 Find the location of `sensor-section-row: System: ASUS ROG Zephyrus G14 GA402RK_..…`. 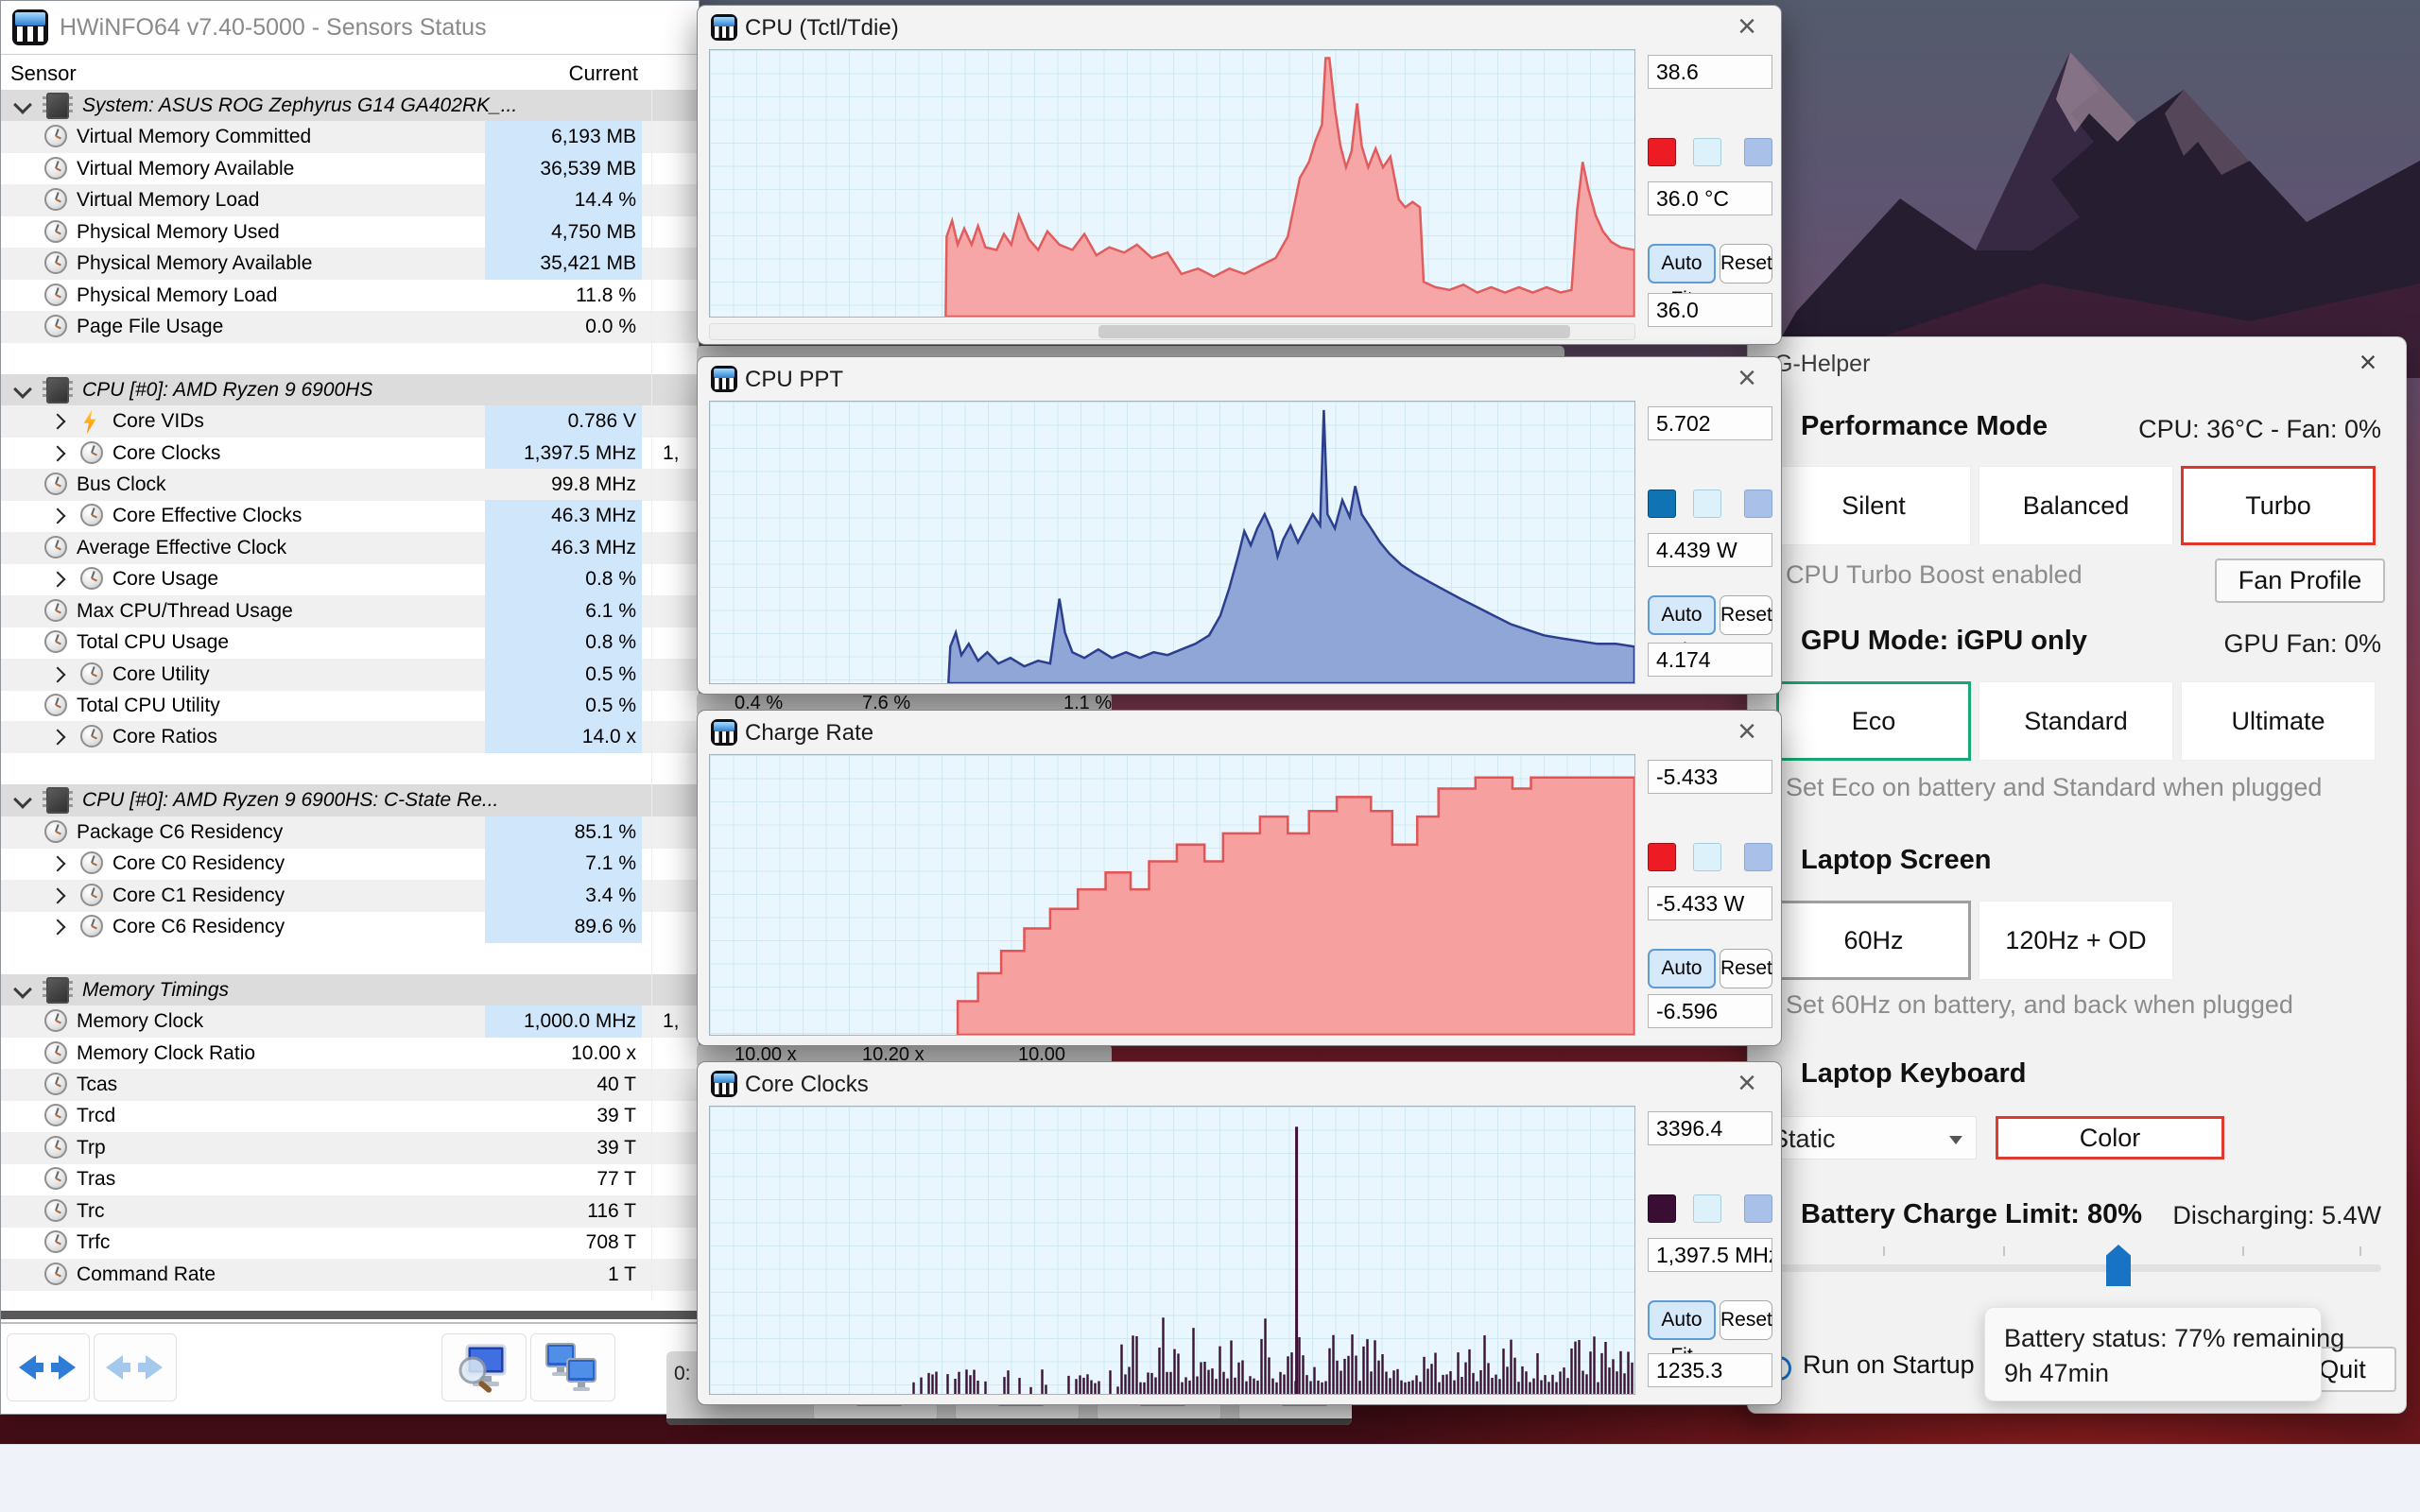

sensor-section-row: System: ASUS ROG Zephyrus G14 GA402RK_..… is located at coordinates (350, 106).